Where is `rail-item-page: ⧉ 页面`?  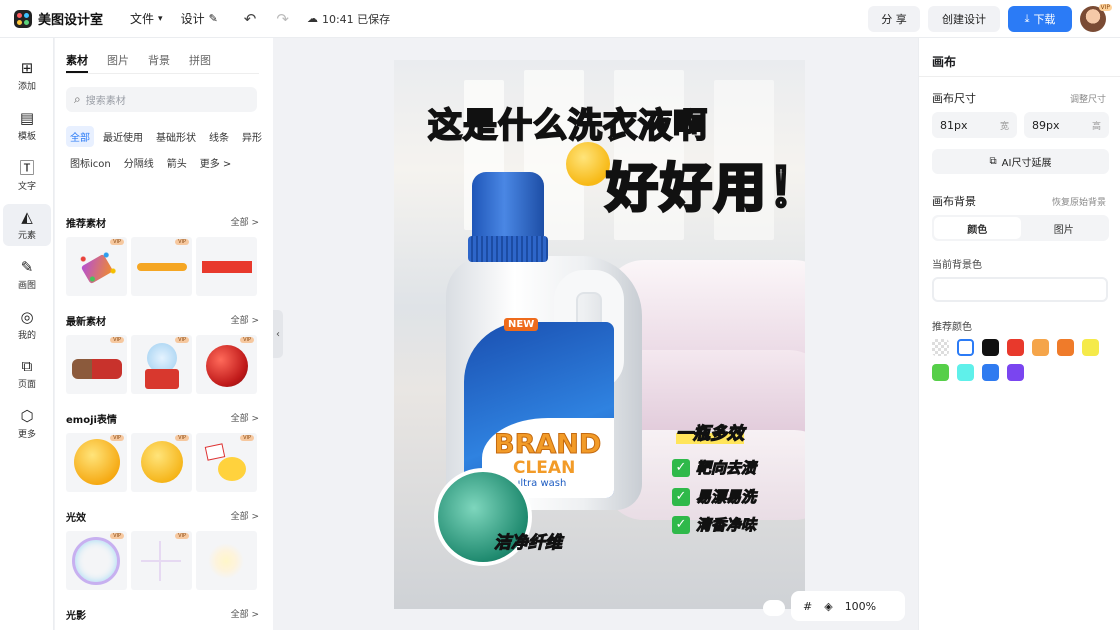 rail-item-page: ⧉ 页面 is located at coordinates (27, 374).